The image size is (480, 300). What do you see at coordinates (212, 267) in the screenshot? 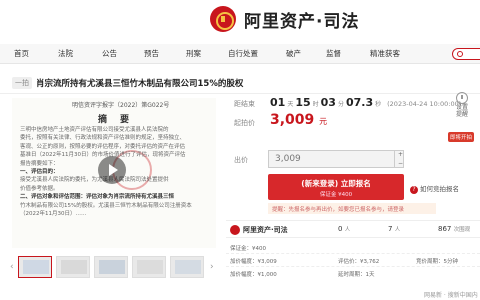
I see `thumb-next-icon: ›` at bounding box center [212, 267].